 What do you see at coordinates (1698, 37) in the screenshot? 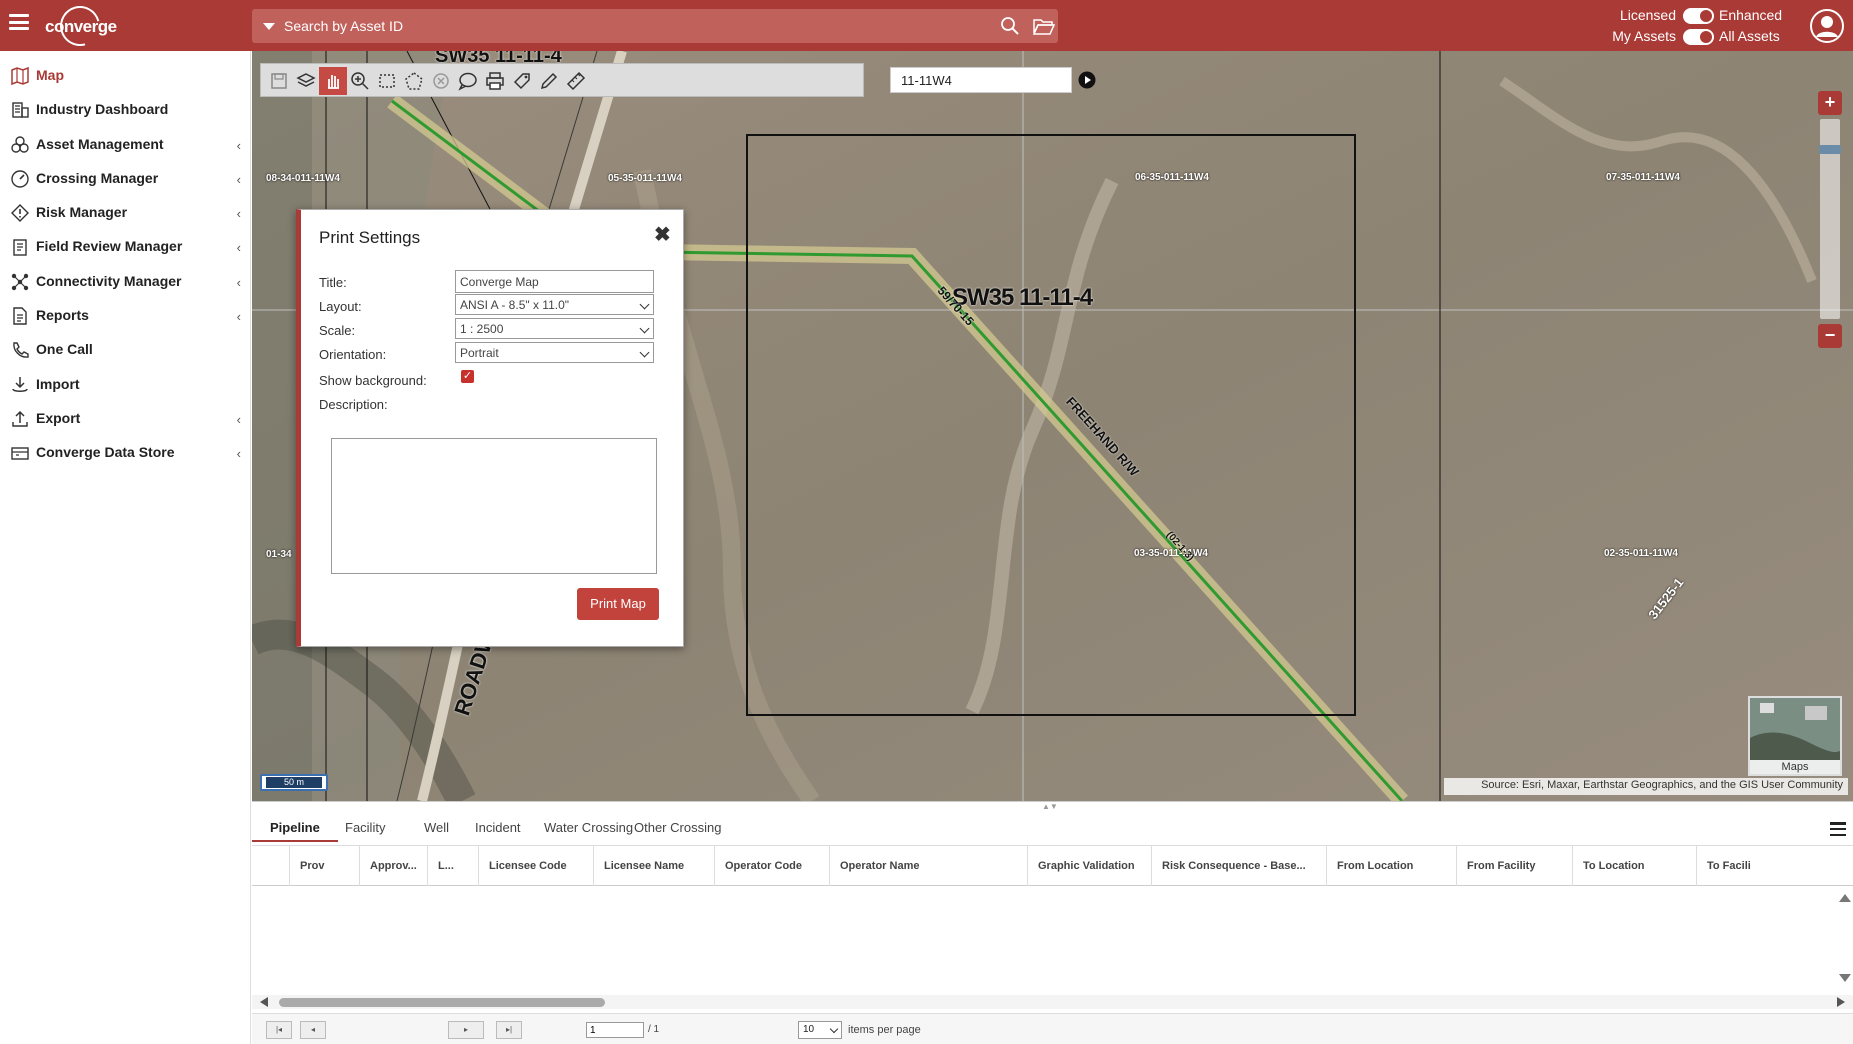
I see `all-assets-toggle` at bounding box center [1698, 37].